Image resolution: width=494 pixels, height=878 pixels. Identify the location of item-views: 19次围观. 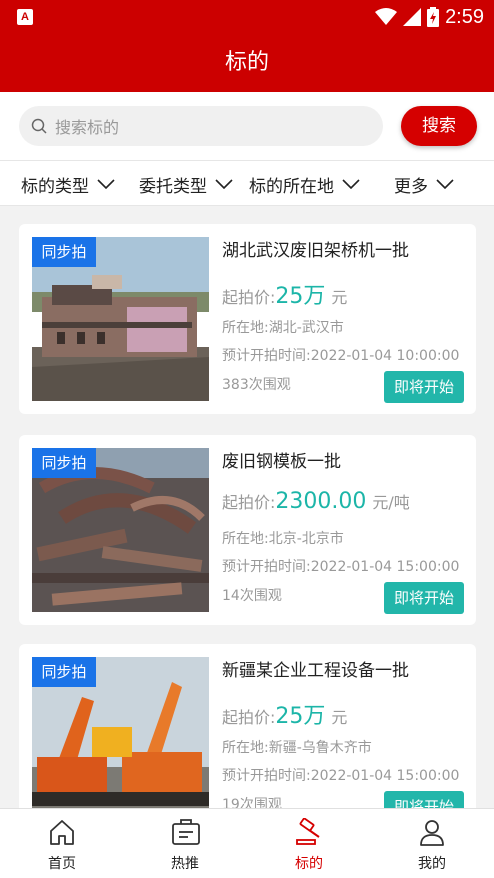
(252, 802).